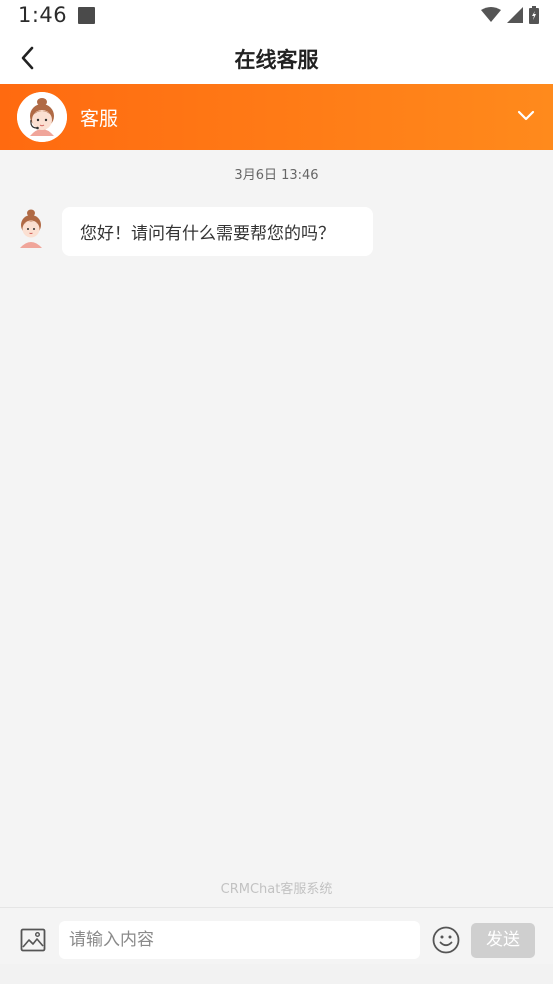 The height and width of the screenshot is (984, 553). Describe the element at coordinates (31, 228) in the screenshot. I see `agent-message-avatar-icon` at that location.